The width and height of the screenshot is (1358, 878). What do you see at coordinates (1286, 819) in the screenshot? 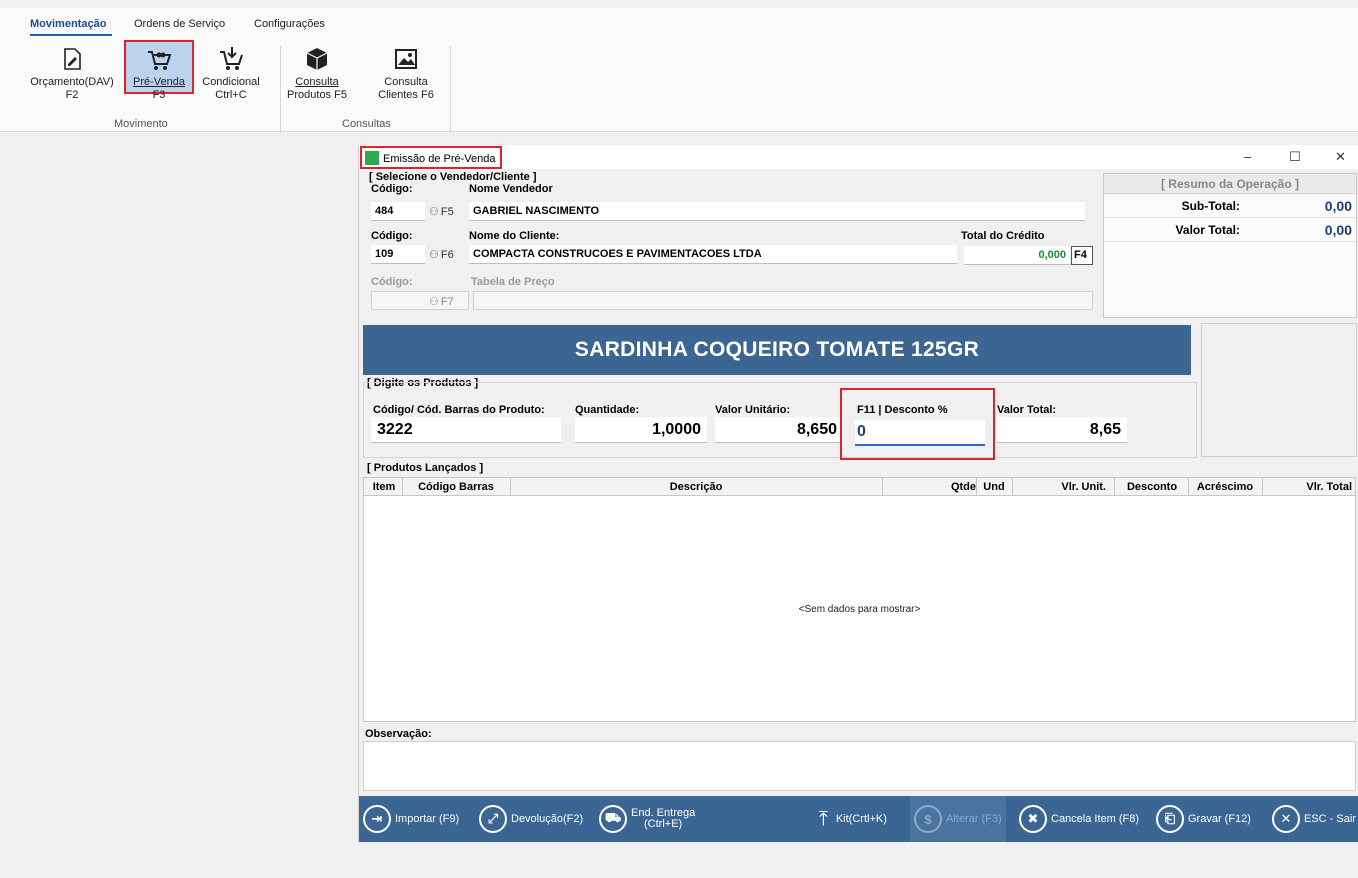
I see `exit-icon: ✕` at bounding box center [1286, 819].